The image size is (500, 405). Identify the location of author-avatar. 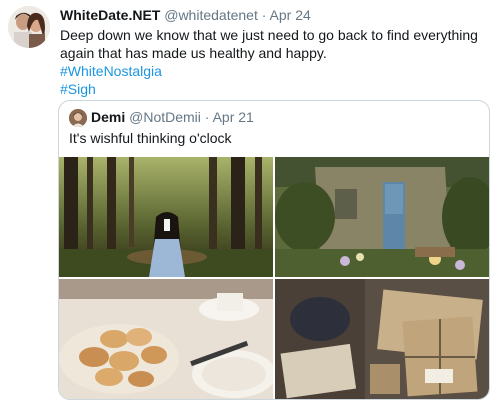
(29, 27).